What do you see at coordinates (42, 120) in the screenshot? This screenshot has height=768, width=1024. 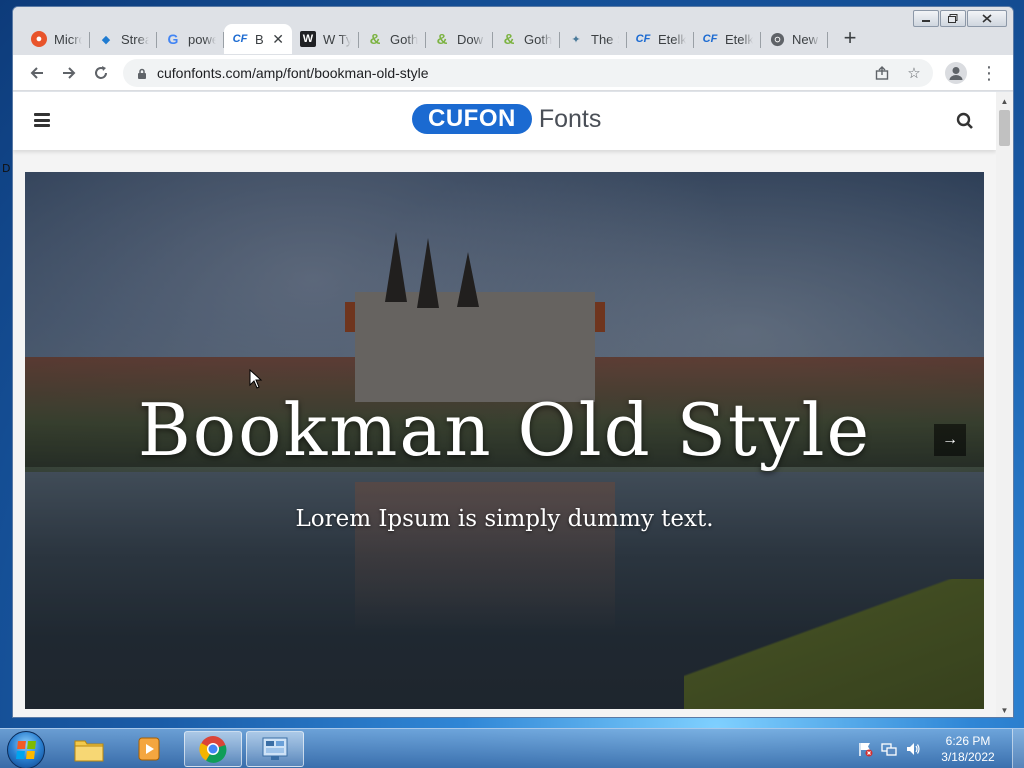 I see `hamburger-menu-icon` at bounding box center [42, 120].